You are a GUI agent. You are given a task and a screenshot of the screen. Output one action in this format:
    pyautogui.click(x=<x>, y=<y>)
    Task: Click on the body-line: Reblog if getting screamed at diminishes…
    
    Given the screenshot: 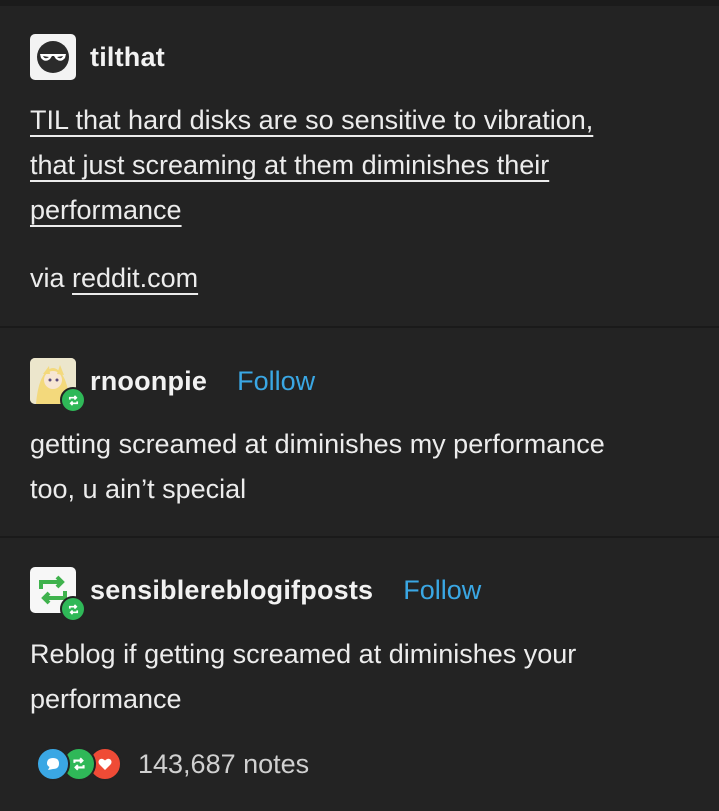 What is the action you would take?
    pyautogui.click(x=303, y=654)
    